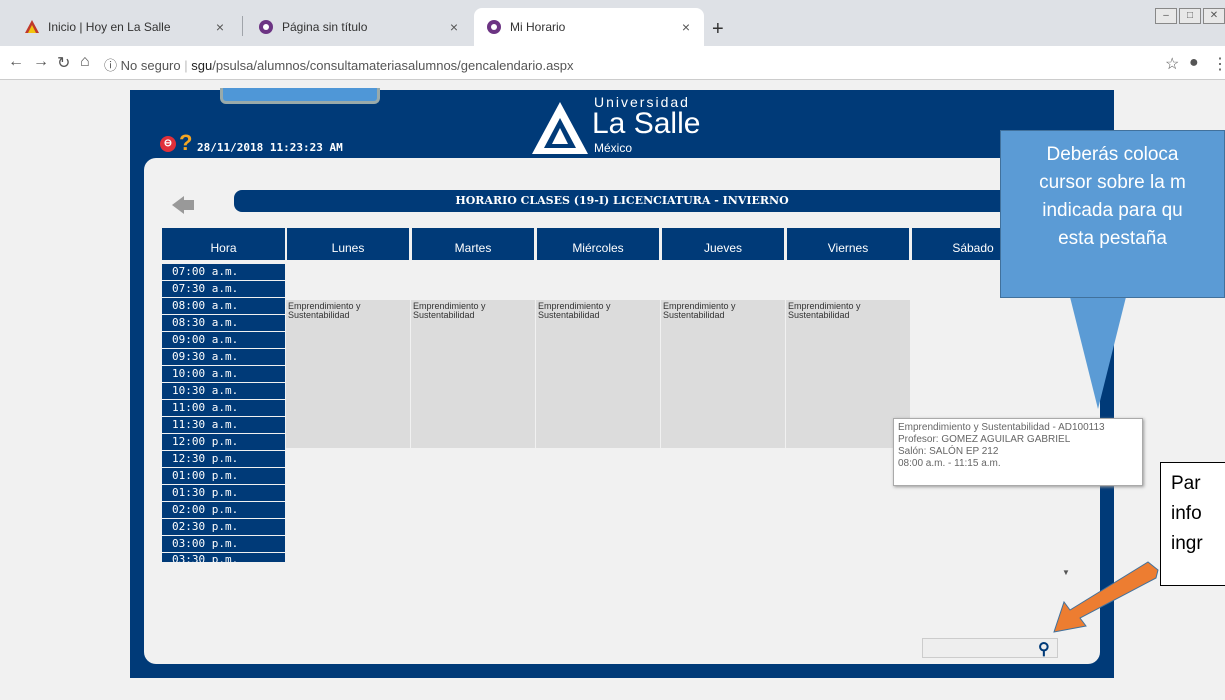 Image resolution: width=1225 pixels, height=700 pixels. I want to click on home-icon: ⌂, so click(85, 62).